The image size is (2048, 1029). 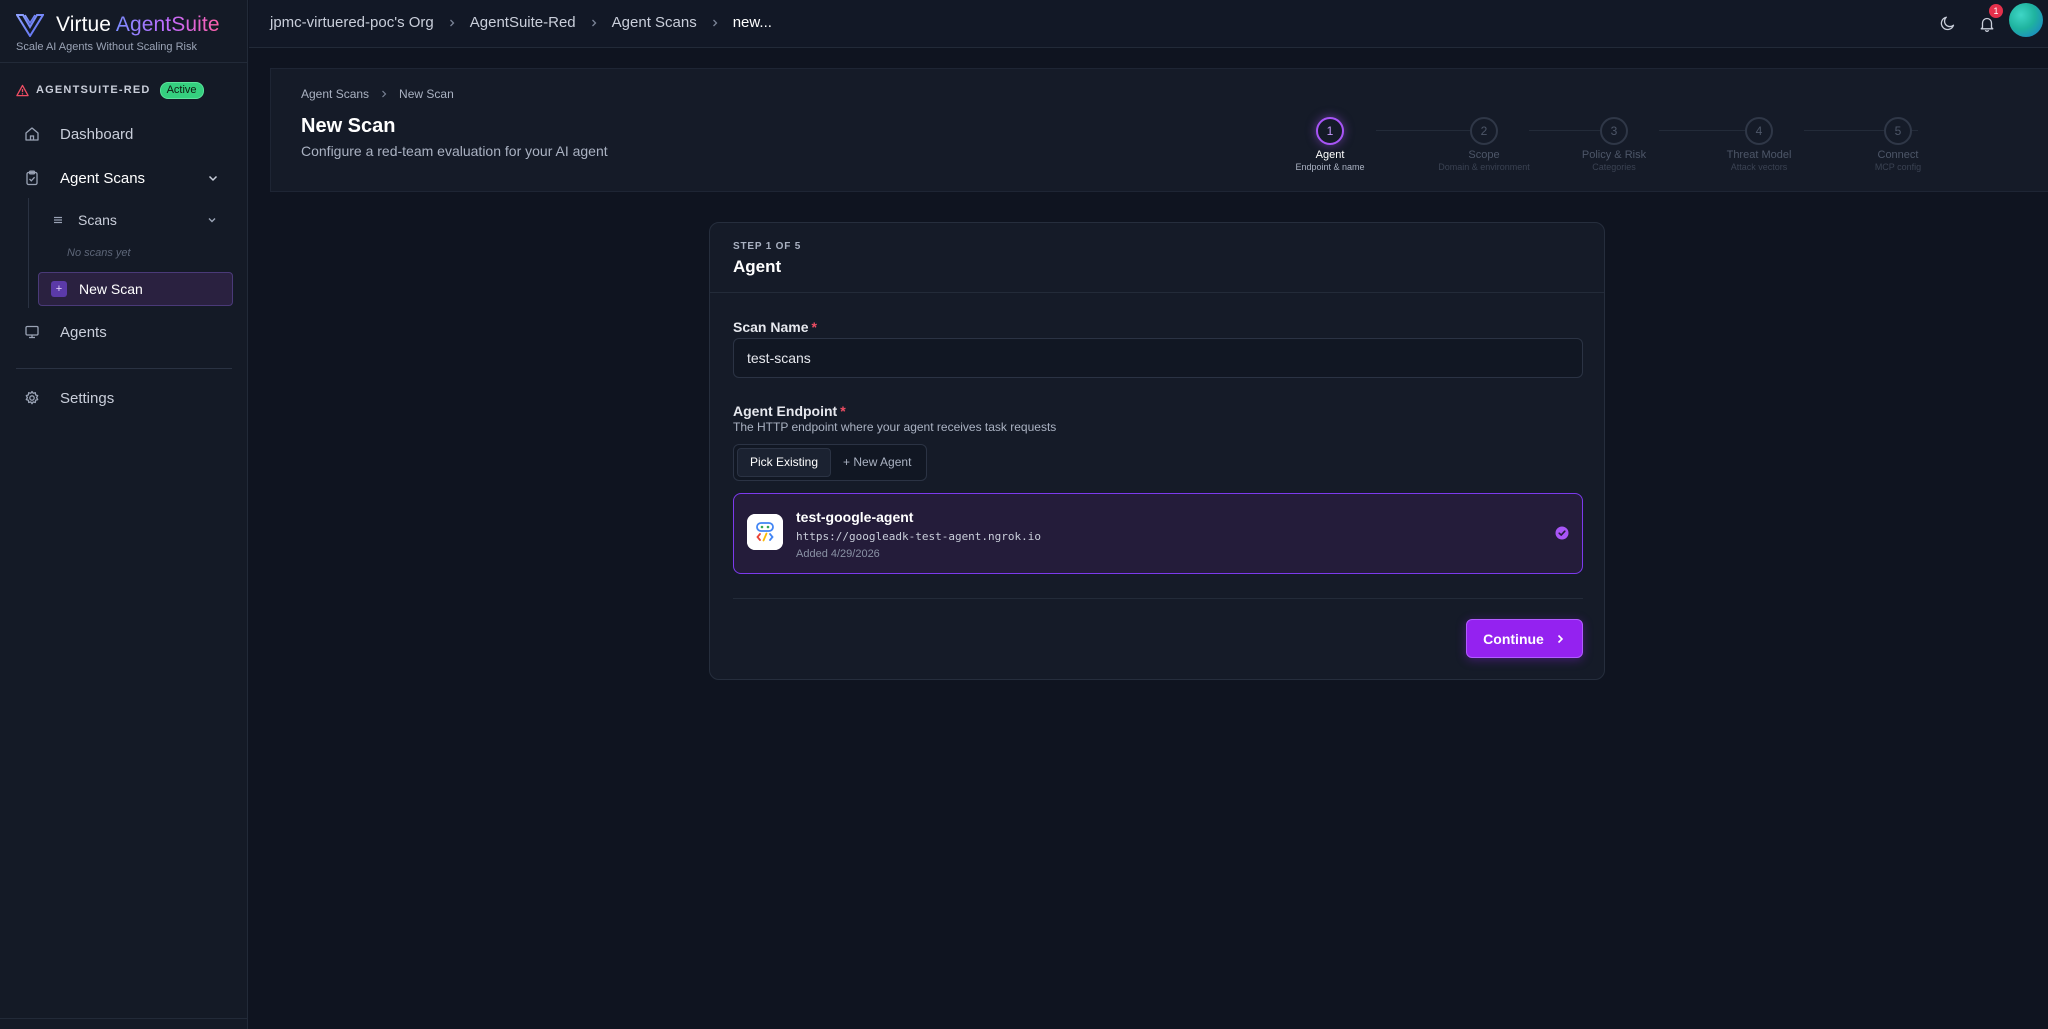 What do you see at coordinates (1759, 131) in the screenshot?
I see `step-number: 4` at bounding box center [1759, 131].